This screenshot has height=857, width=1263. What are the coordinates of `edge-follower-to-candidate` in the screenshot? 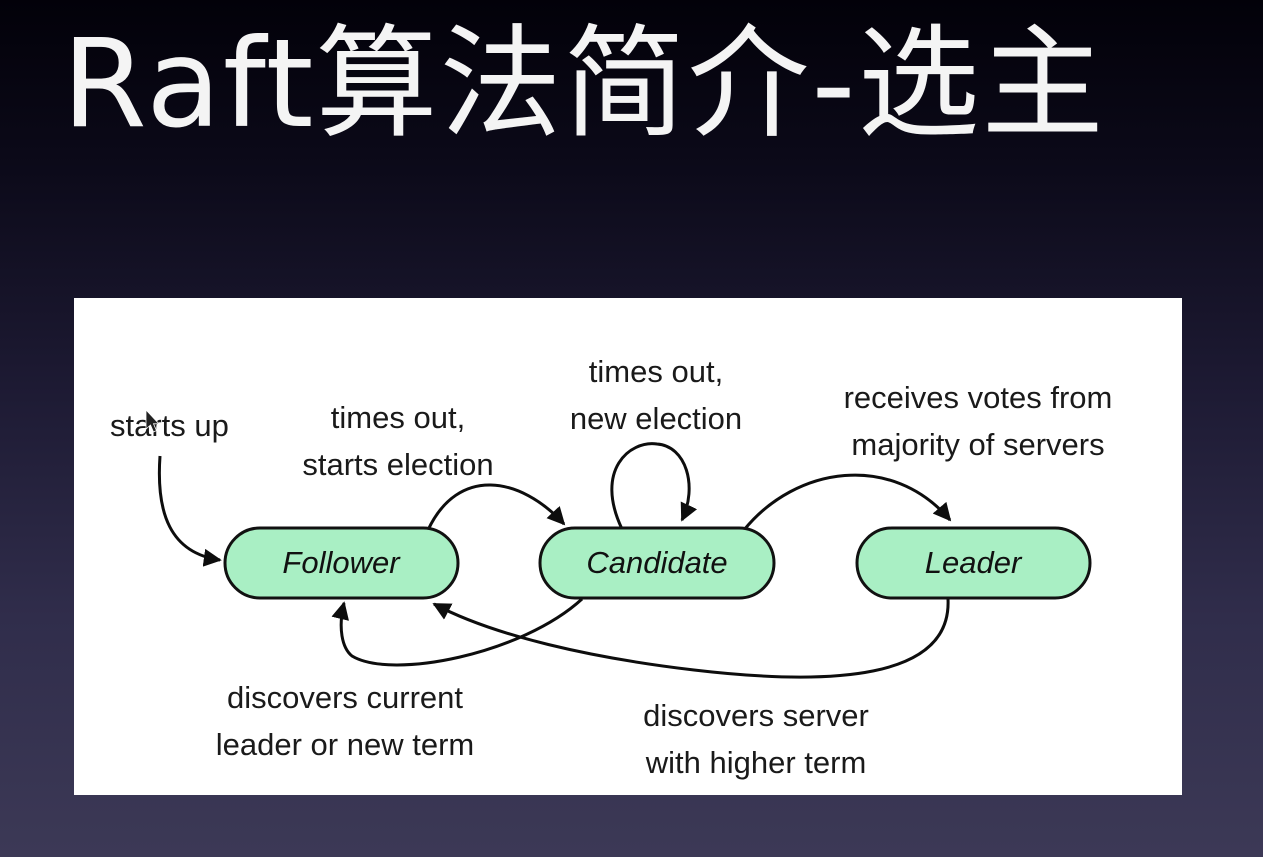 It's located at (496, 507).